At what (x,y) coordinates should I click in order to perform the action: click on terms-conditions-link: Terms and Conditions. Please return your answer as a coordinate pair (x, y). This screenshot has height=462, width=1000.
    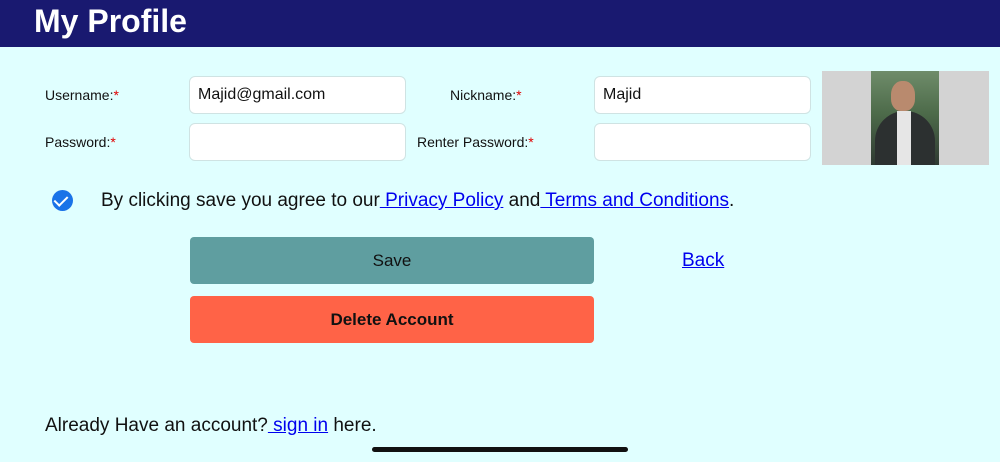
    Looking at the image, I should click on (634, 200).